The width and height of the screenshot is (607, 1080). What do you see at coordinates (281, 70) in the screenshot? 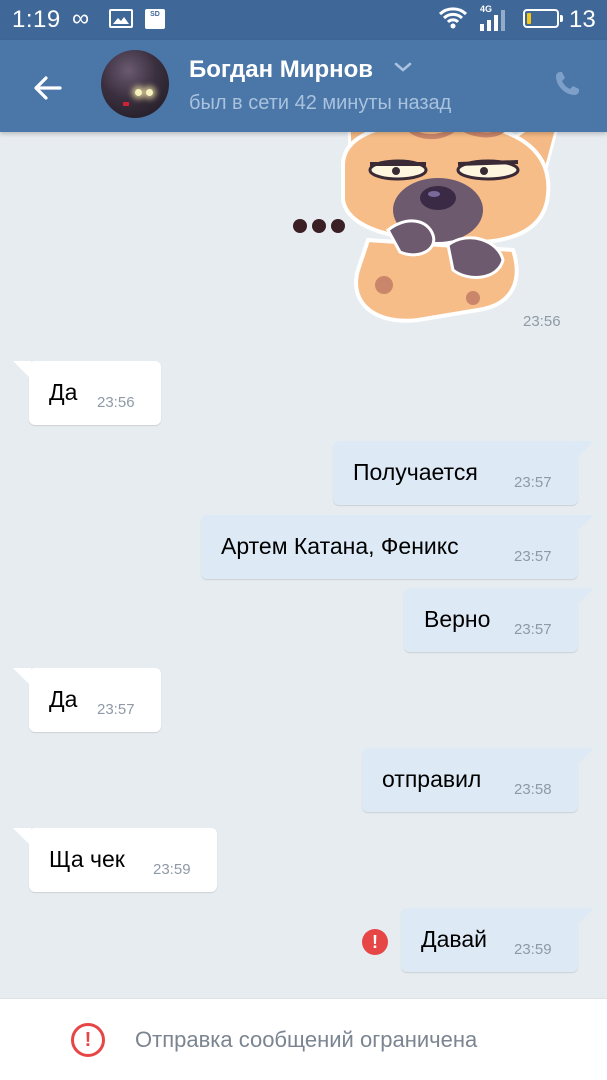
I see `contact-name: Богдан Мирнов` at bounding box center [281, 70].